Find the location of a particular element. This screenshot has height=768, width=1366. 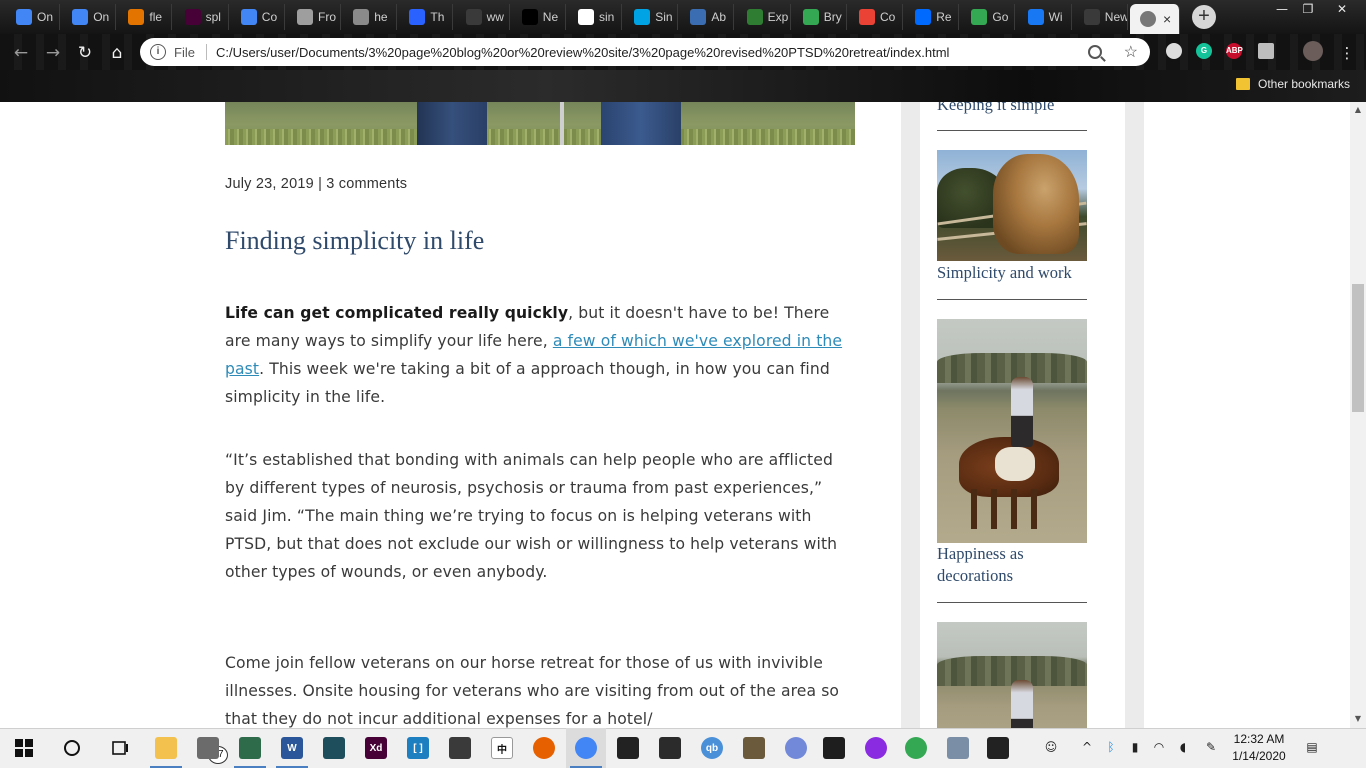

home-button: ⌂ is located at coordinates (117, 53).